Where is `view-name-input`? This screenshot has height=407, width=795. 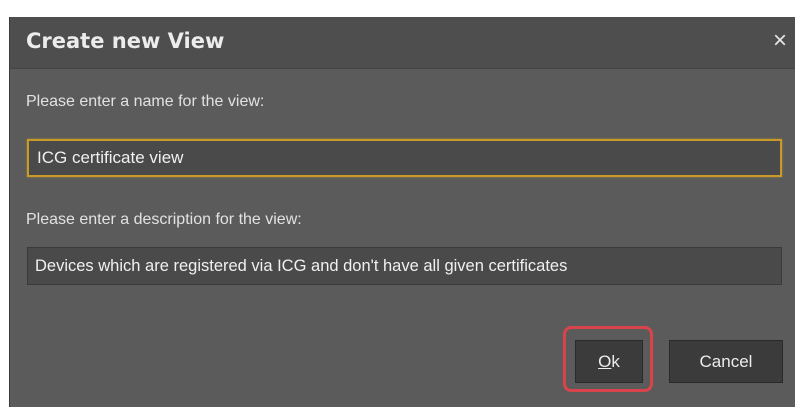
view-name-input is located at coordinates (404, 158).